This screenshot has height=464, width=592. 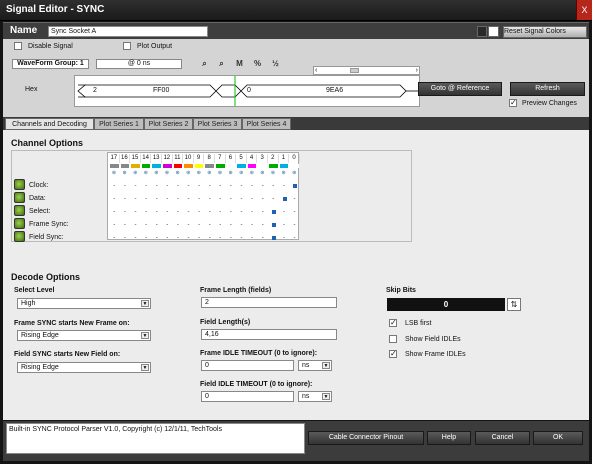 What do you see at coordinates (269, 334) in the screenshot?
I see `field-length-input: 4,16` at bounding box center [269, 334].